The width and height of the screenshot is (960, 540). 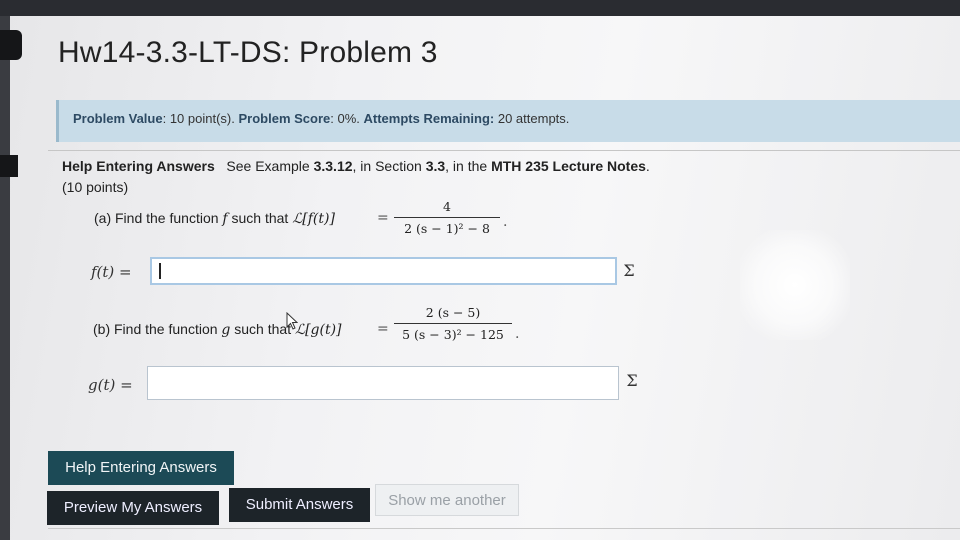 What do you see at coordinates (9, 166) in the screenshot?
I see `sidebar-marker` at bounding box center [9, 166].